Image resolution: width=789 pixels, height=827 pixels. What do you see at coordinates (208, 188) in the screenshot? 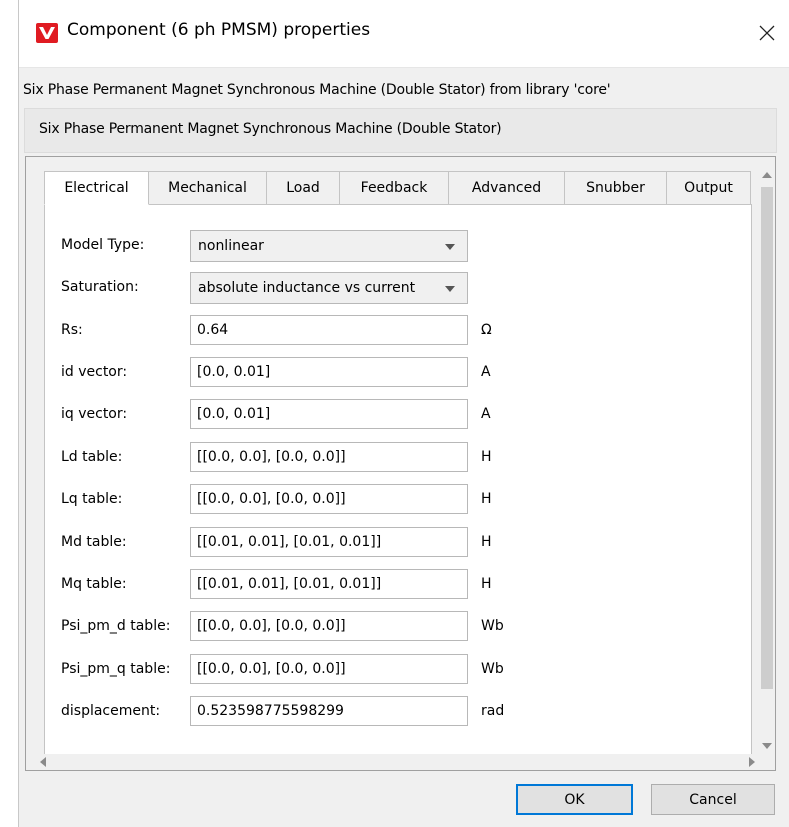
I see `tab-mechanical: Mechanical` at bounding box center [208, 188].